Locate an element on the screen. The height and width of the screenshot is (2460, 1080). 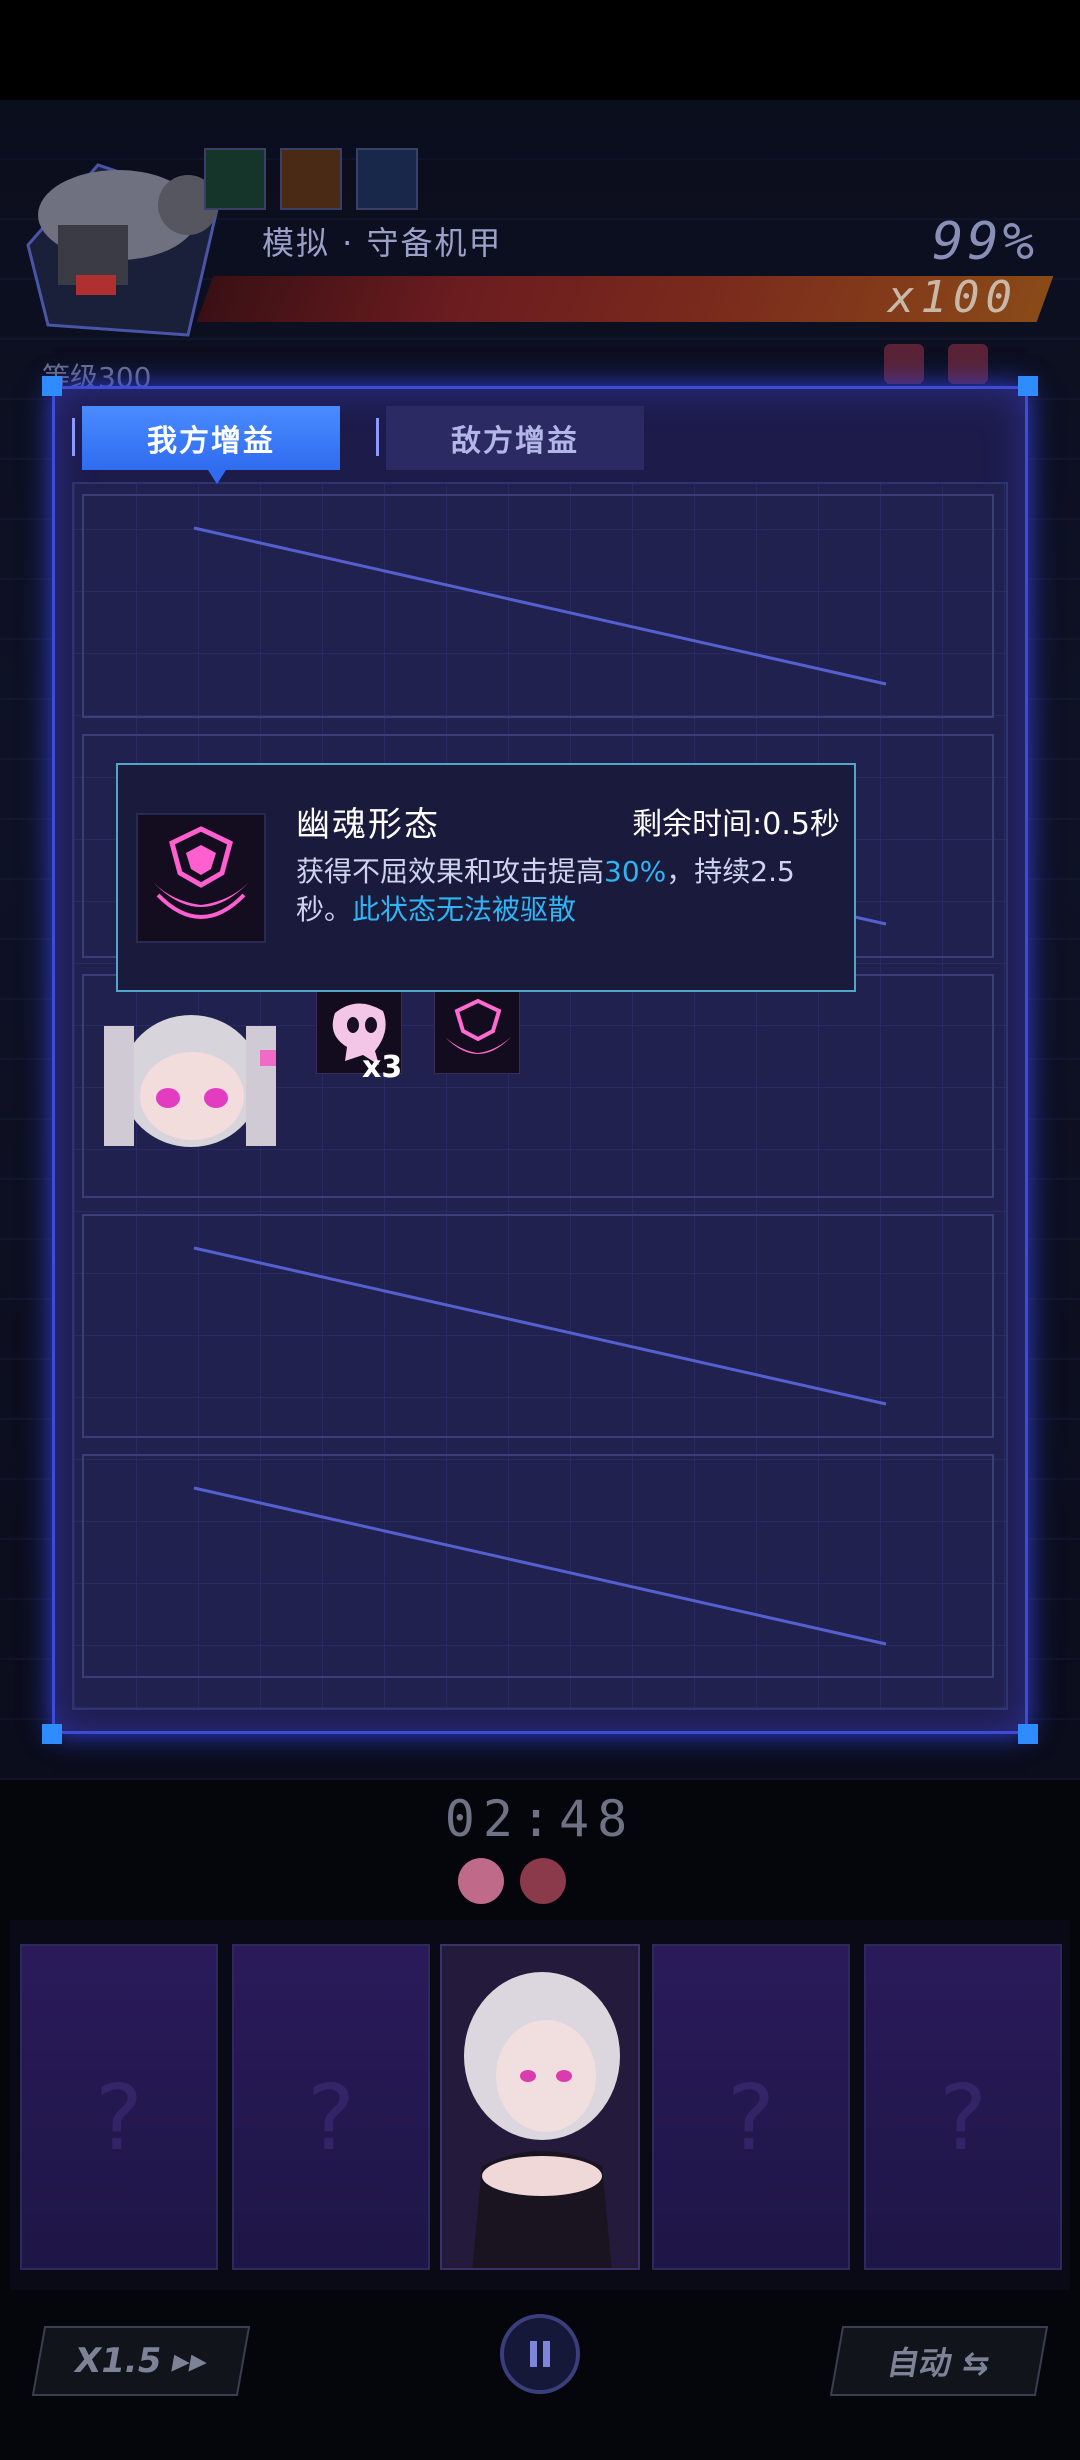
pause-icon is located at coordinates (540, 2354).